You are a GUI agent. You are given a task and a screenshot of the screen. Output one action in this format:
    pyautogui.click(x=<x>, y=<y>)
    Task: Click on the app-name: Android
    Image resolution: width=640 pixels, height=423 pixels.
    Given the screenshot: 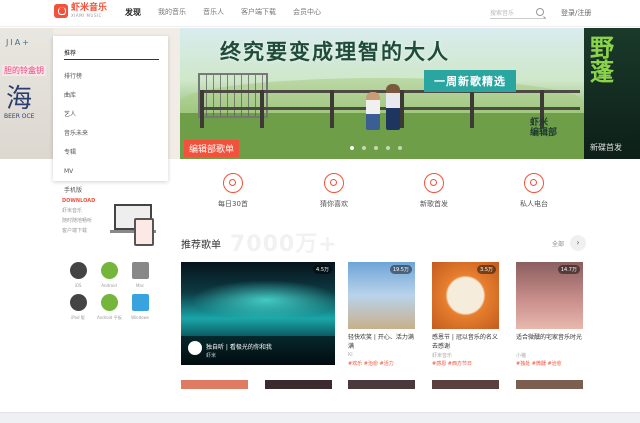 What is the action you would take?
    pyautogui.click(x=109, y=285)
    